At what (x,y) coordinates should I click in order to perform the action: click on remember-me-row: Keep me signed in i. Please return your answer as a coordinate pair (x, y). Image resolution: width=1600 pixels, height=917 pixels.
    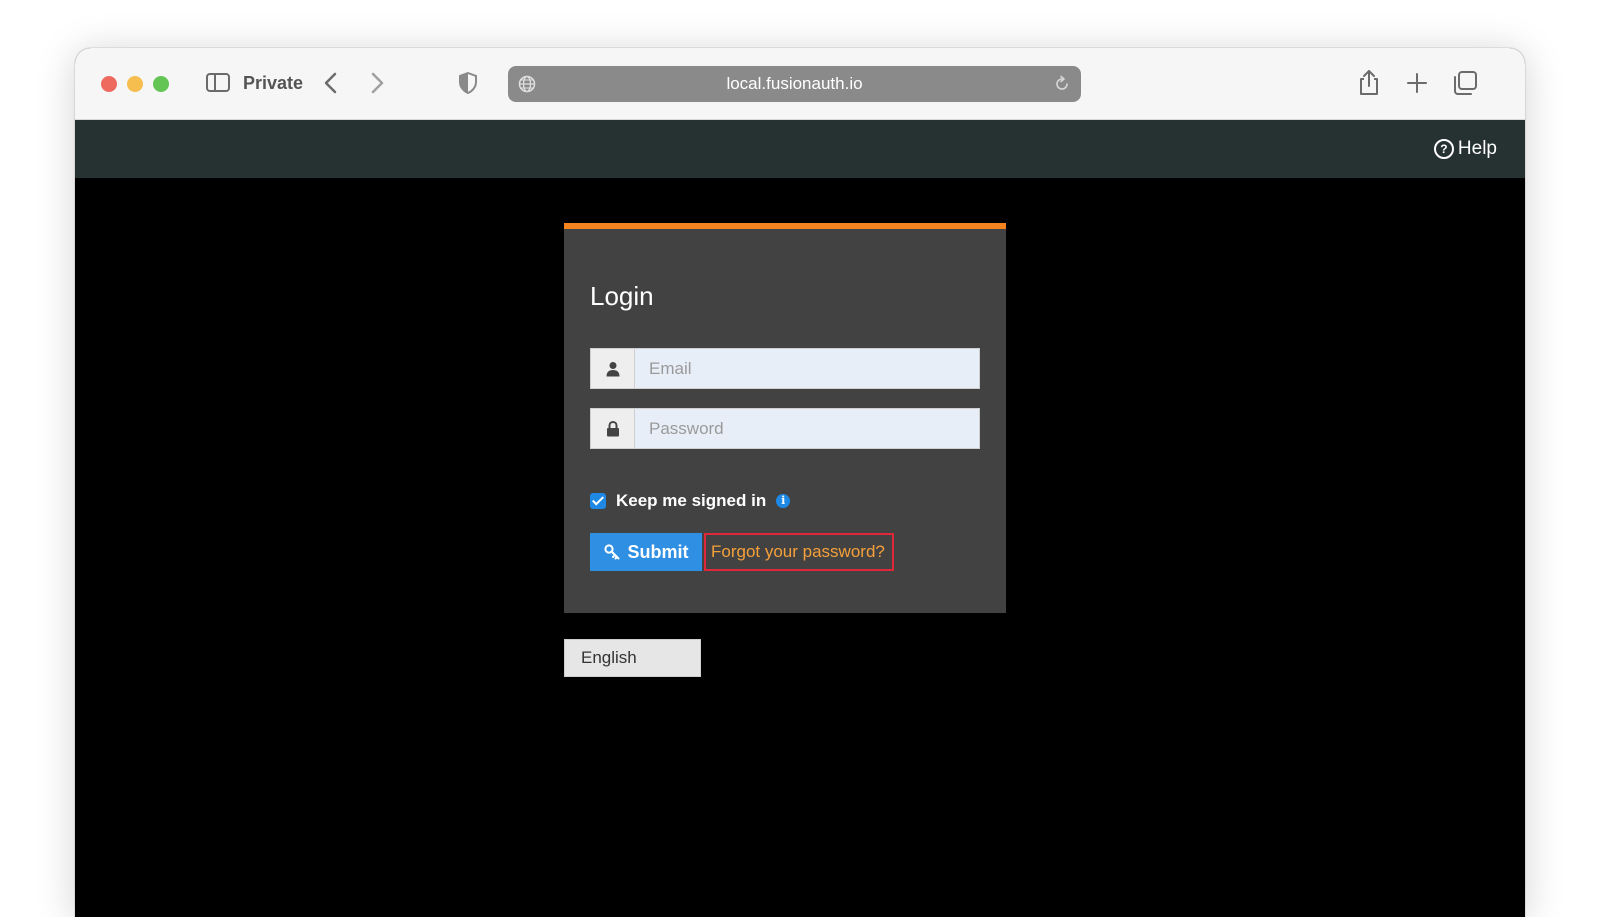
    Looking at the image, I should click on (690, 501).